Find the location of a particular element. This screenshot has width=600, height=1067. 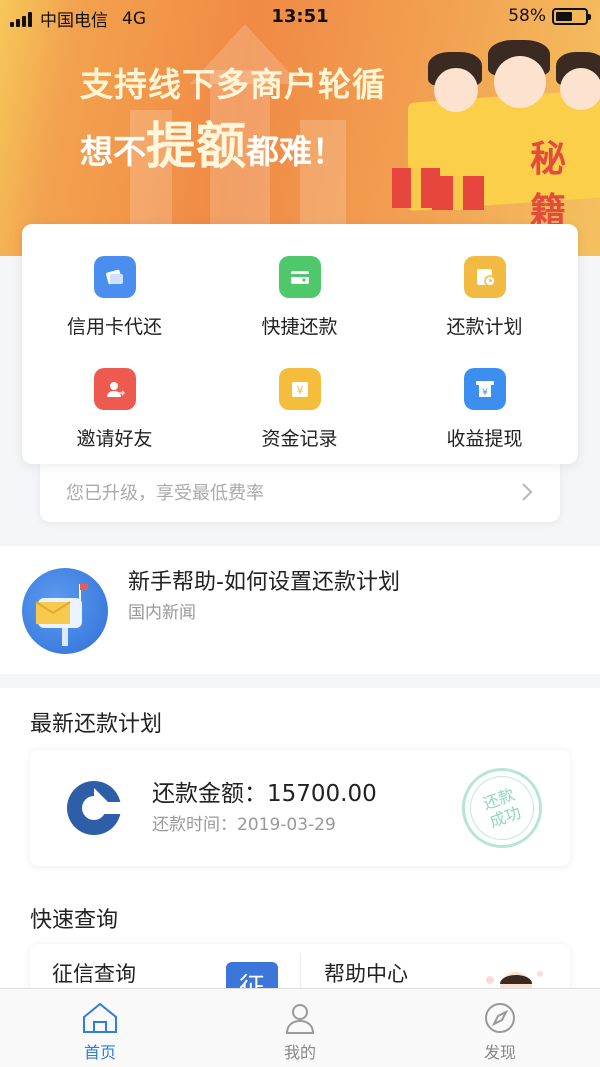

action-quick-repay: 快捷还款 is located at coordinates (299, 297).